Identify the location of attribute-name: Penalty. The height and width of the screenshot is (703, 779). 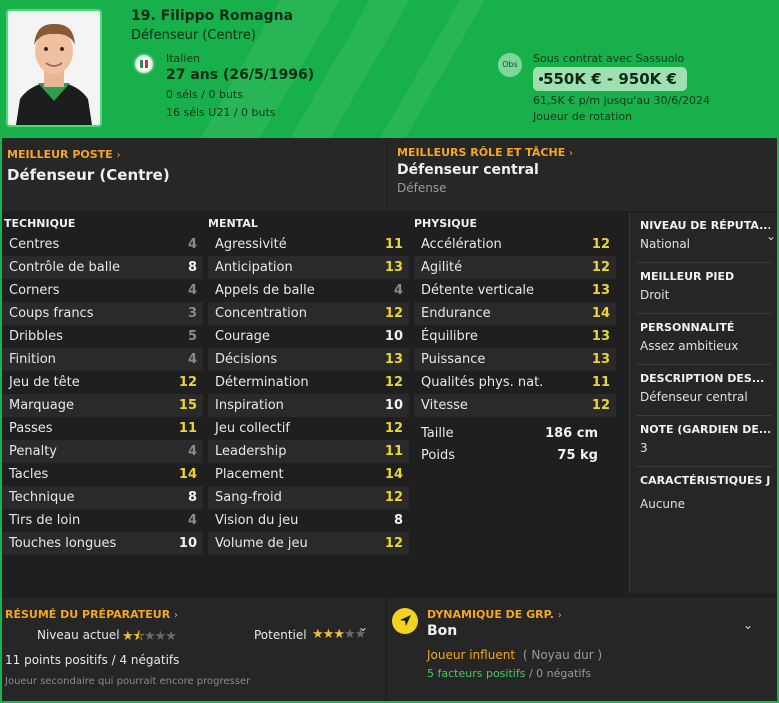
(33, 451).